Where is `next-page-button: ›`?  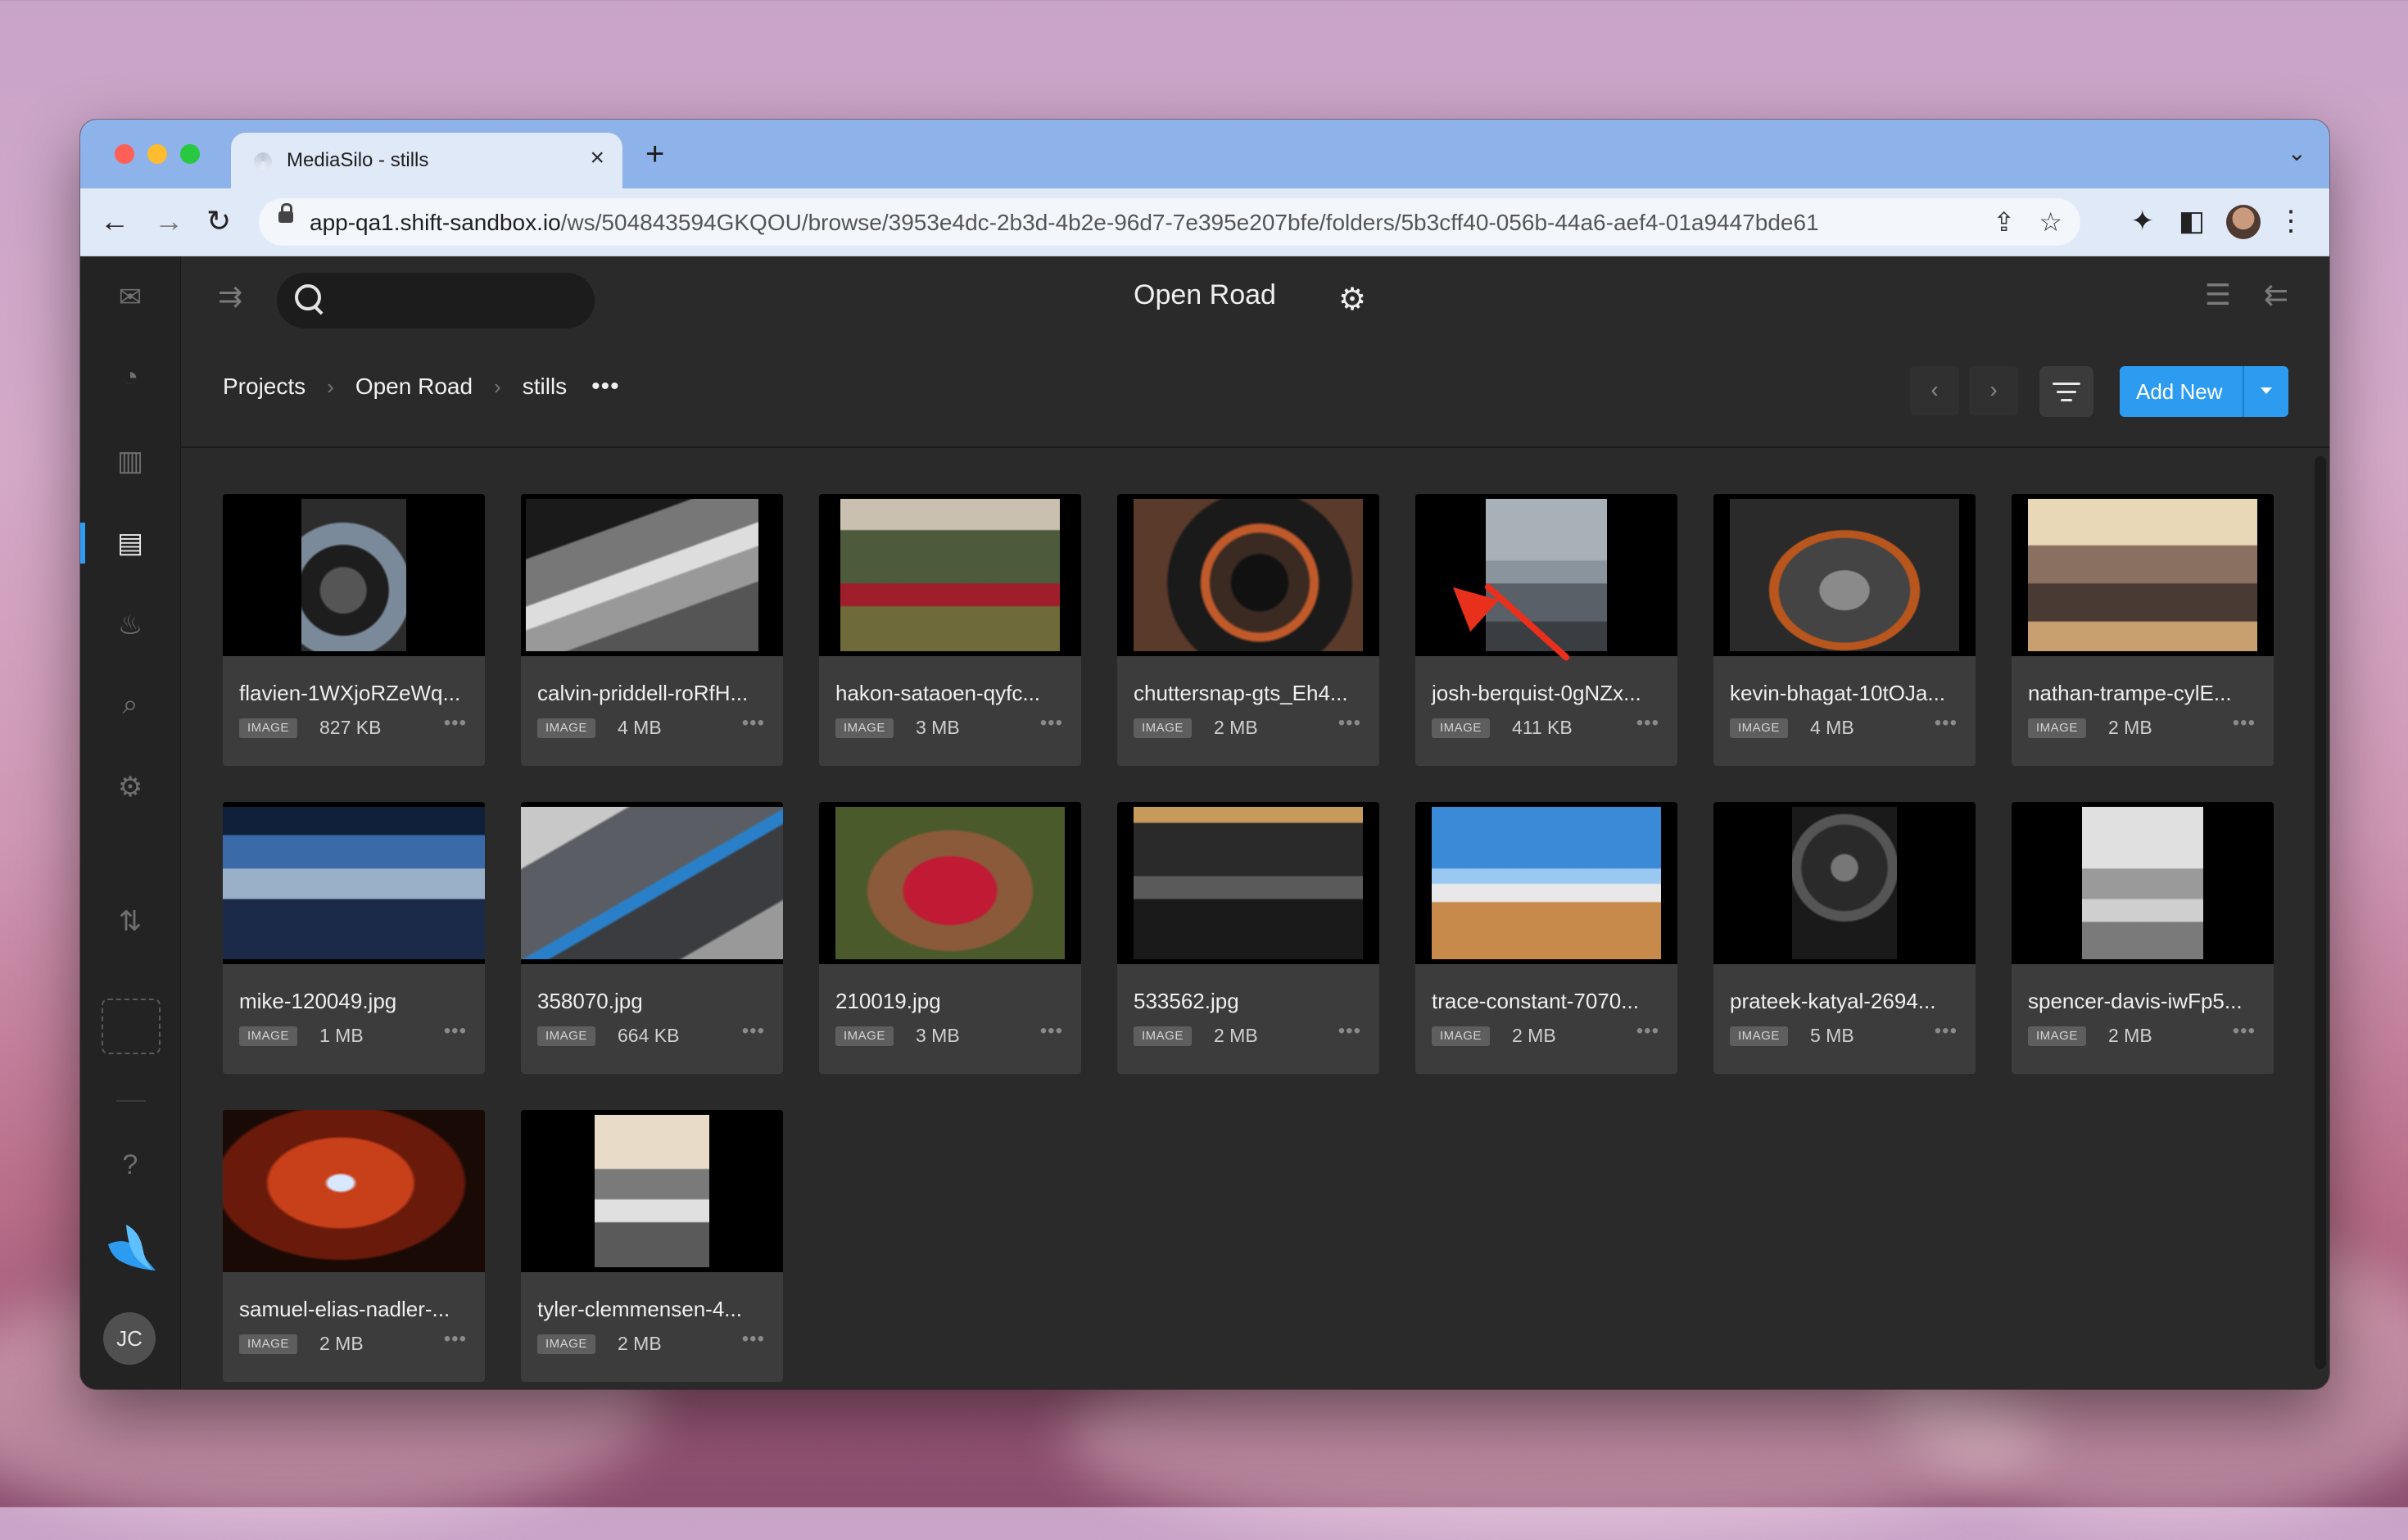
next-page-button: › is located at coordinates (1993, 390).